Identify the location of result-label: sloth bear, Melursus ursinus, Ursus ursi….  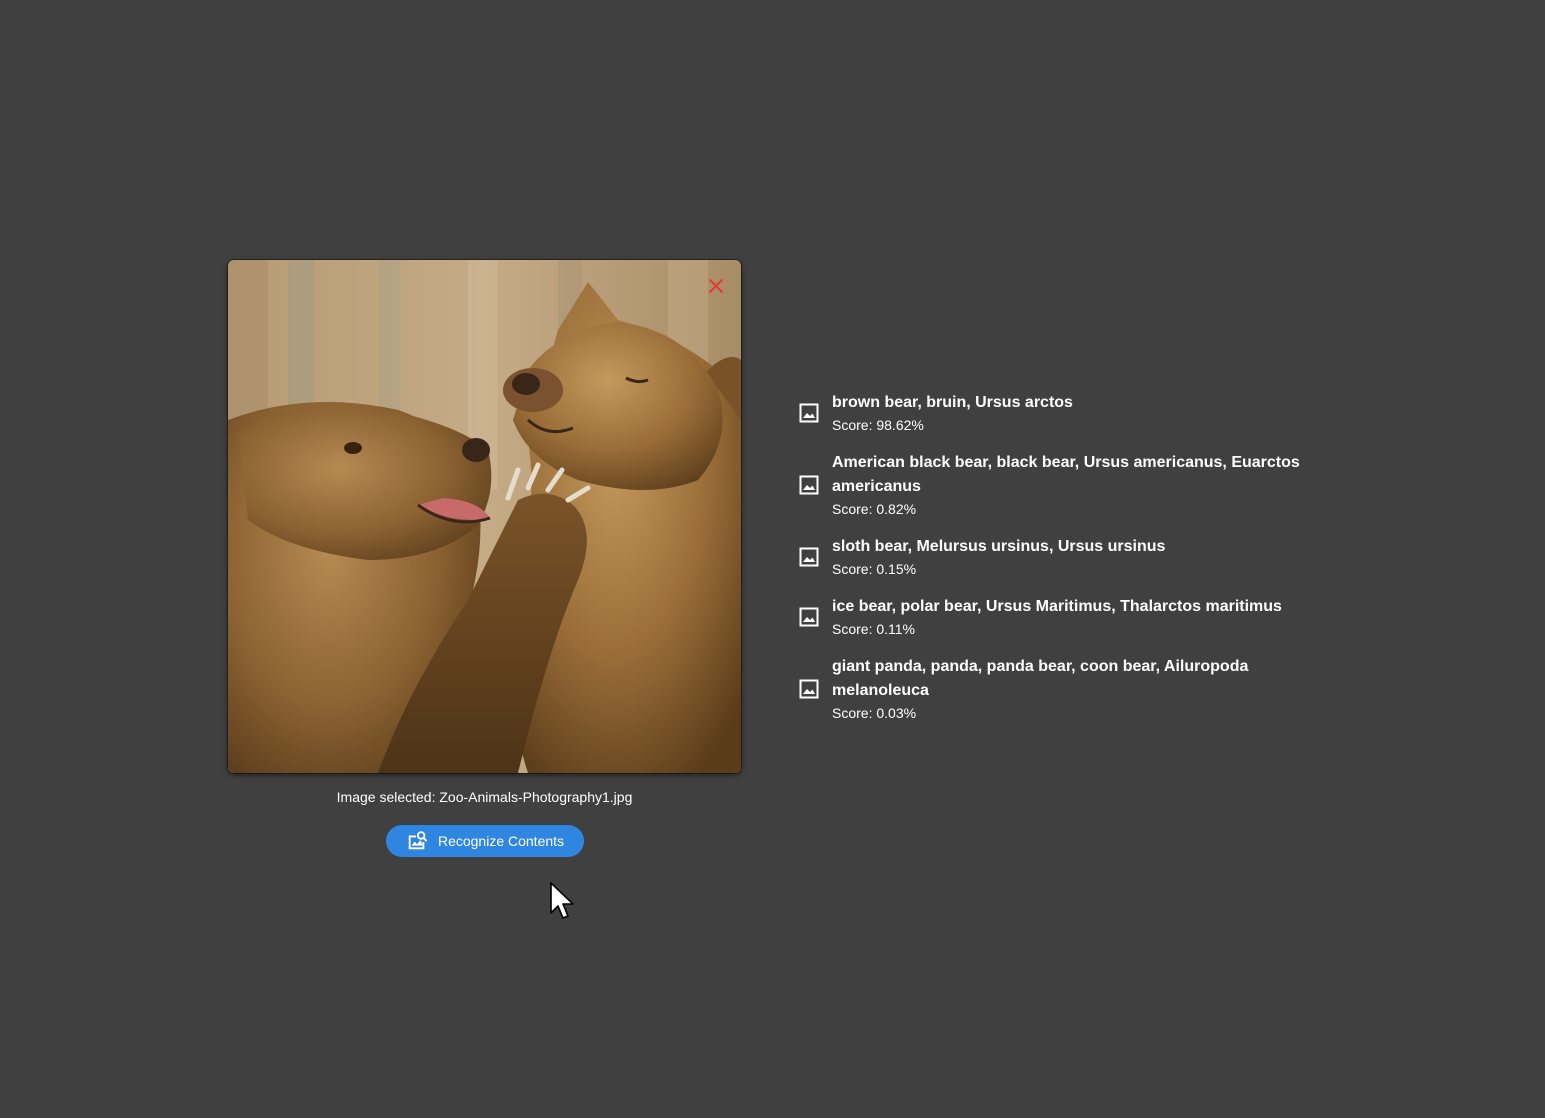
(999, 546).